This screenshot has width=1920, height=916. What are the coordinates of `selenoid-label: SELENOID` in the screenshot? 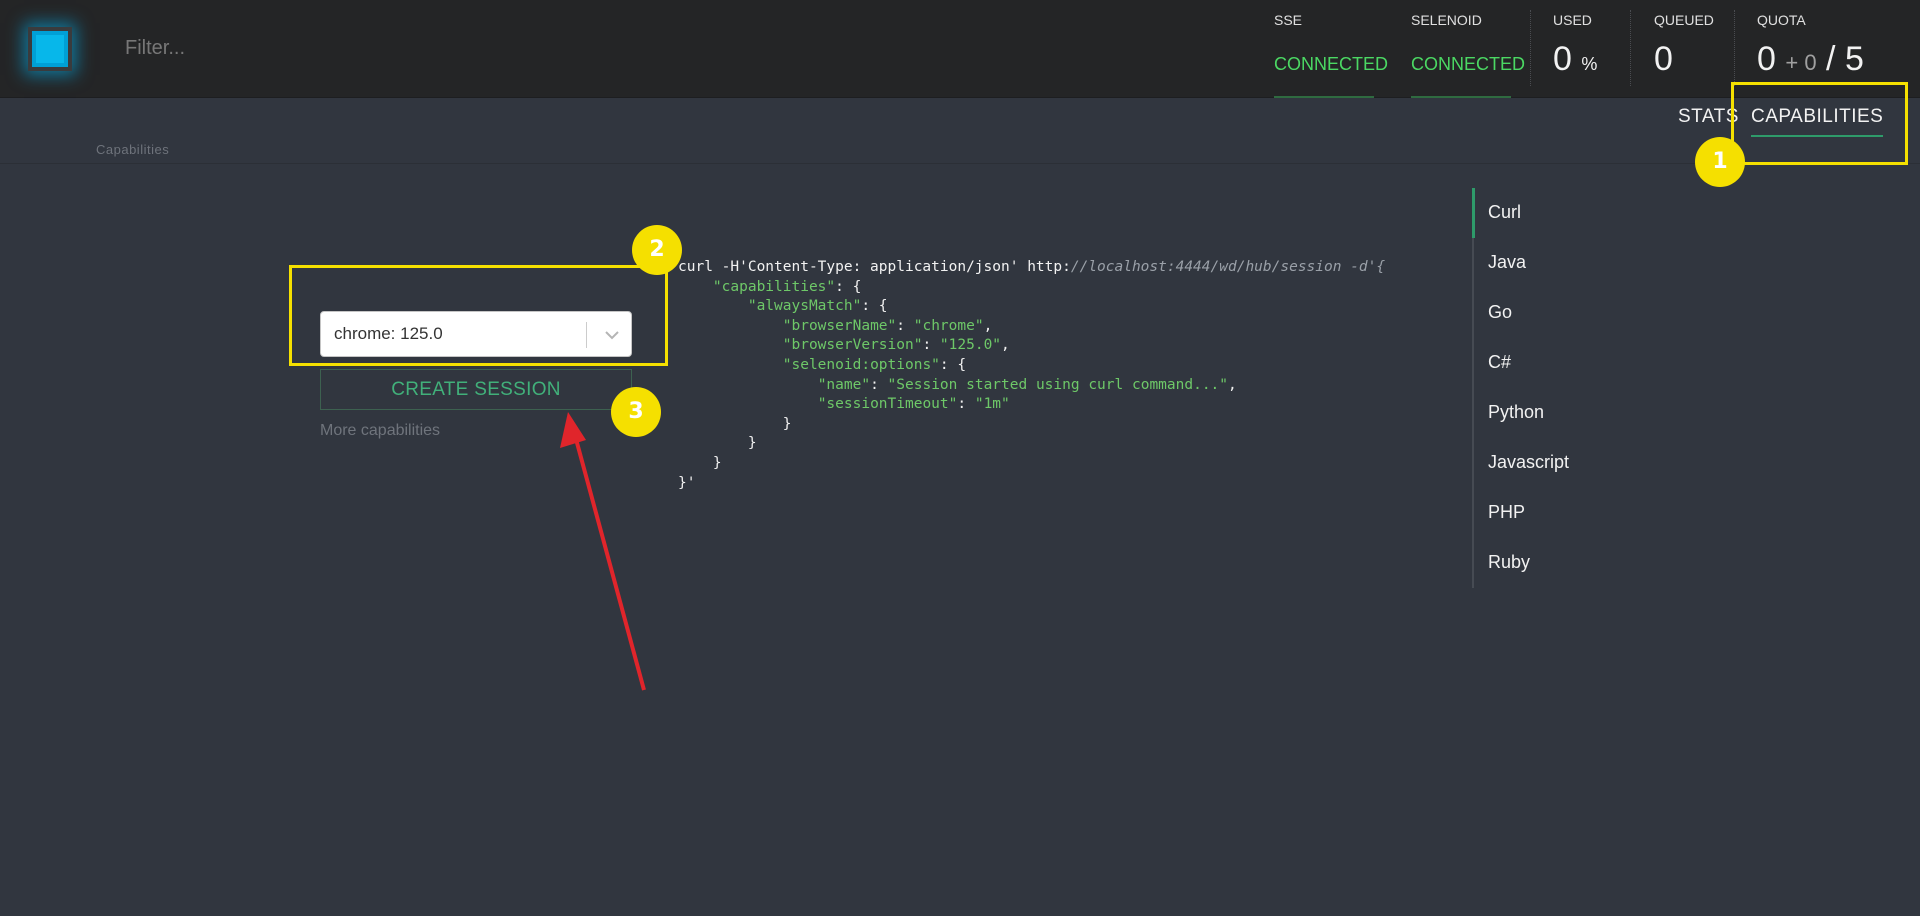 It's located at (1446, 20).